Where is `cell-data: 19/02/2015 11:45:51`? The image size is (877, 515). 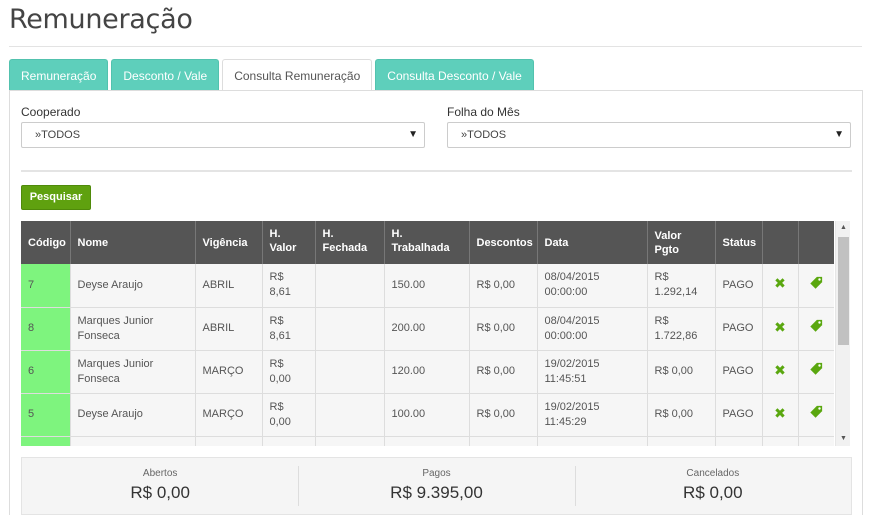
cell-data: 19/02/2015 11:45:51 is located at coordinates (592, 372).